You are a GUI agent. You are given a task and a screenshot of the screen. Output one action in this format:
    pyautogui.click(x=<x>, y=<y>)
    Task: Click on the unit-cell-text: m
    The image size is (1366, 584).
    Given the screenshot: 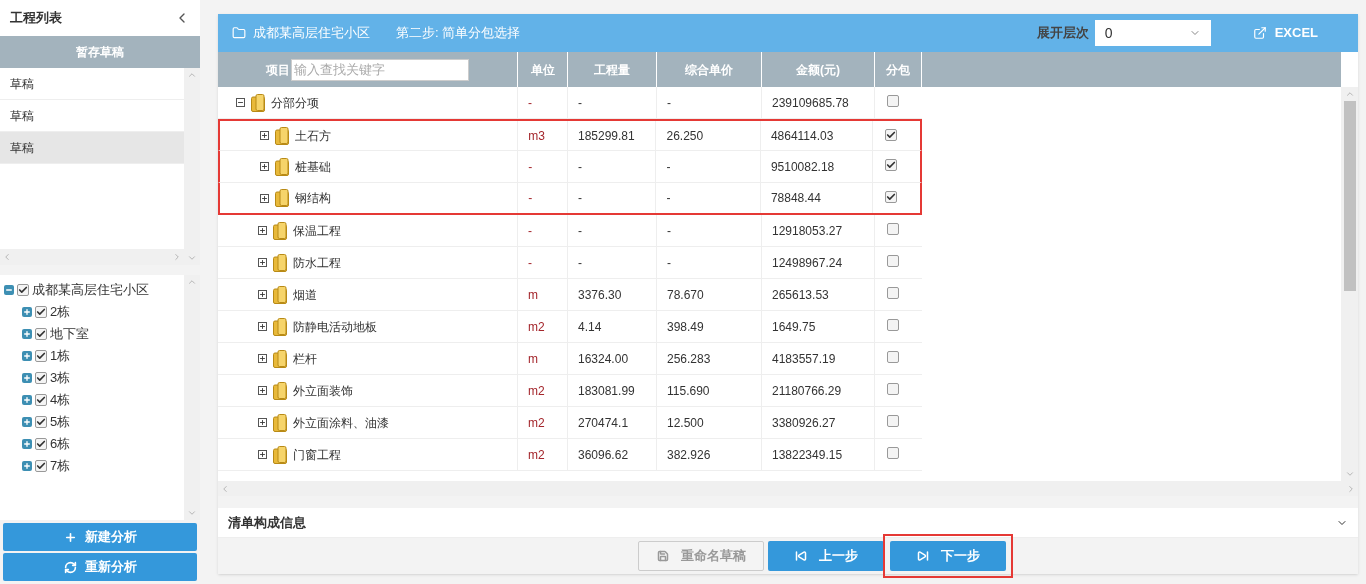 What is the action you would take?
    pyautogui.click(x=533, y=359)
    